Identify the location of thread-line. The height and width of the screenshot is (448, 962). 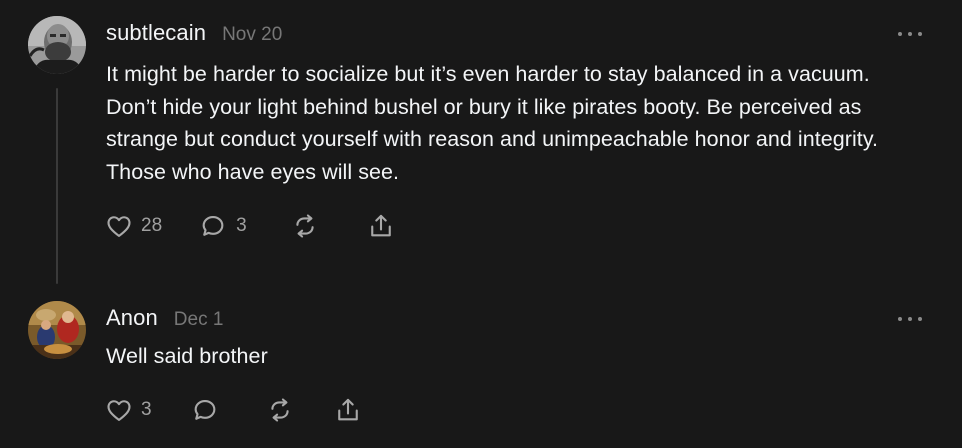
(57, 186).